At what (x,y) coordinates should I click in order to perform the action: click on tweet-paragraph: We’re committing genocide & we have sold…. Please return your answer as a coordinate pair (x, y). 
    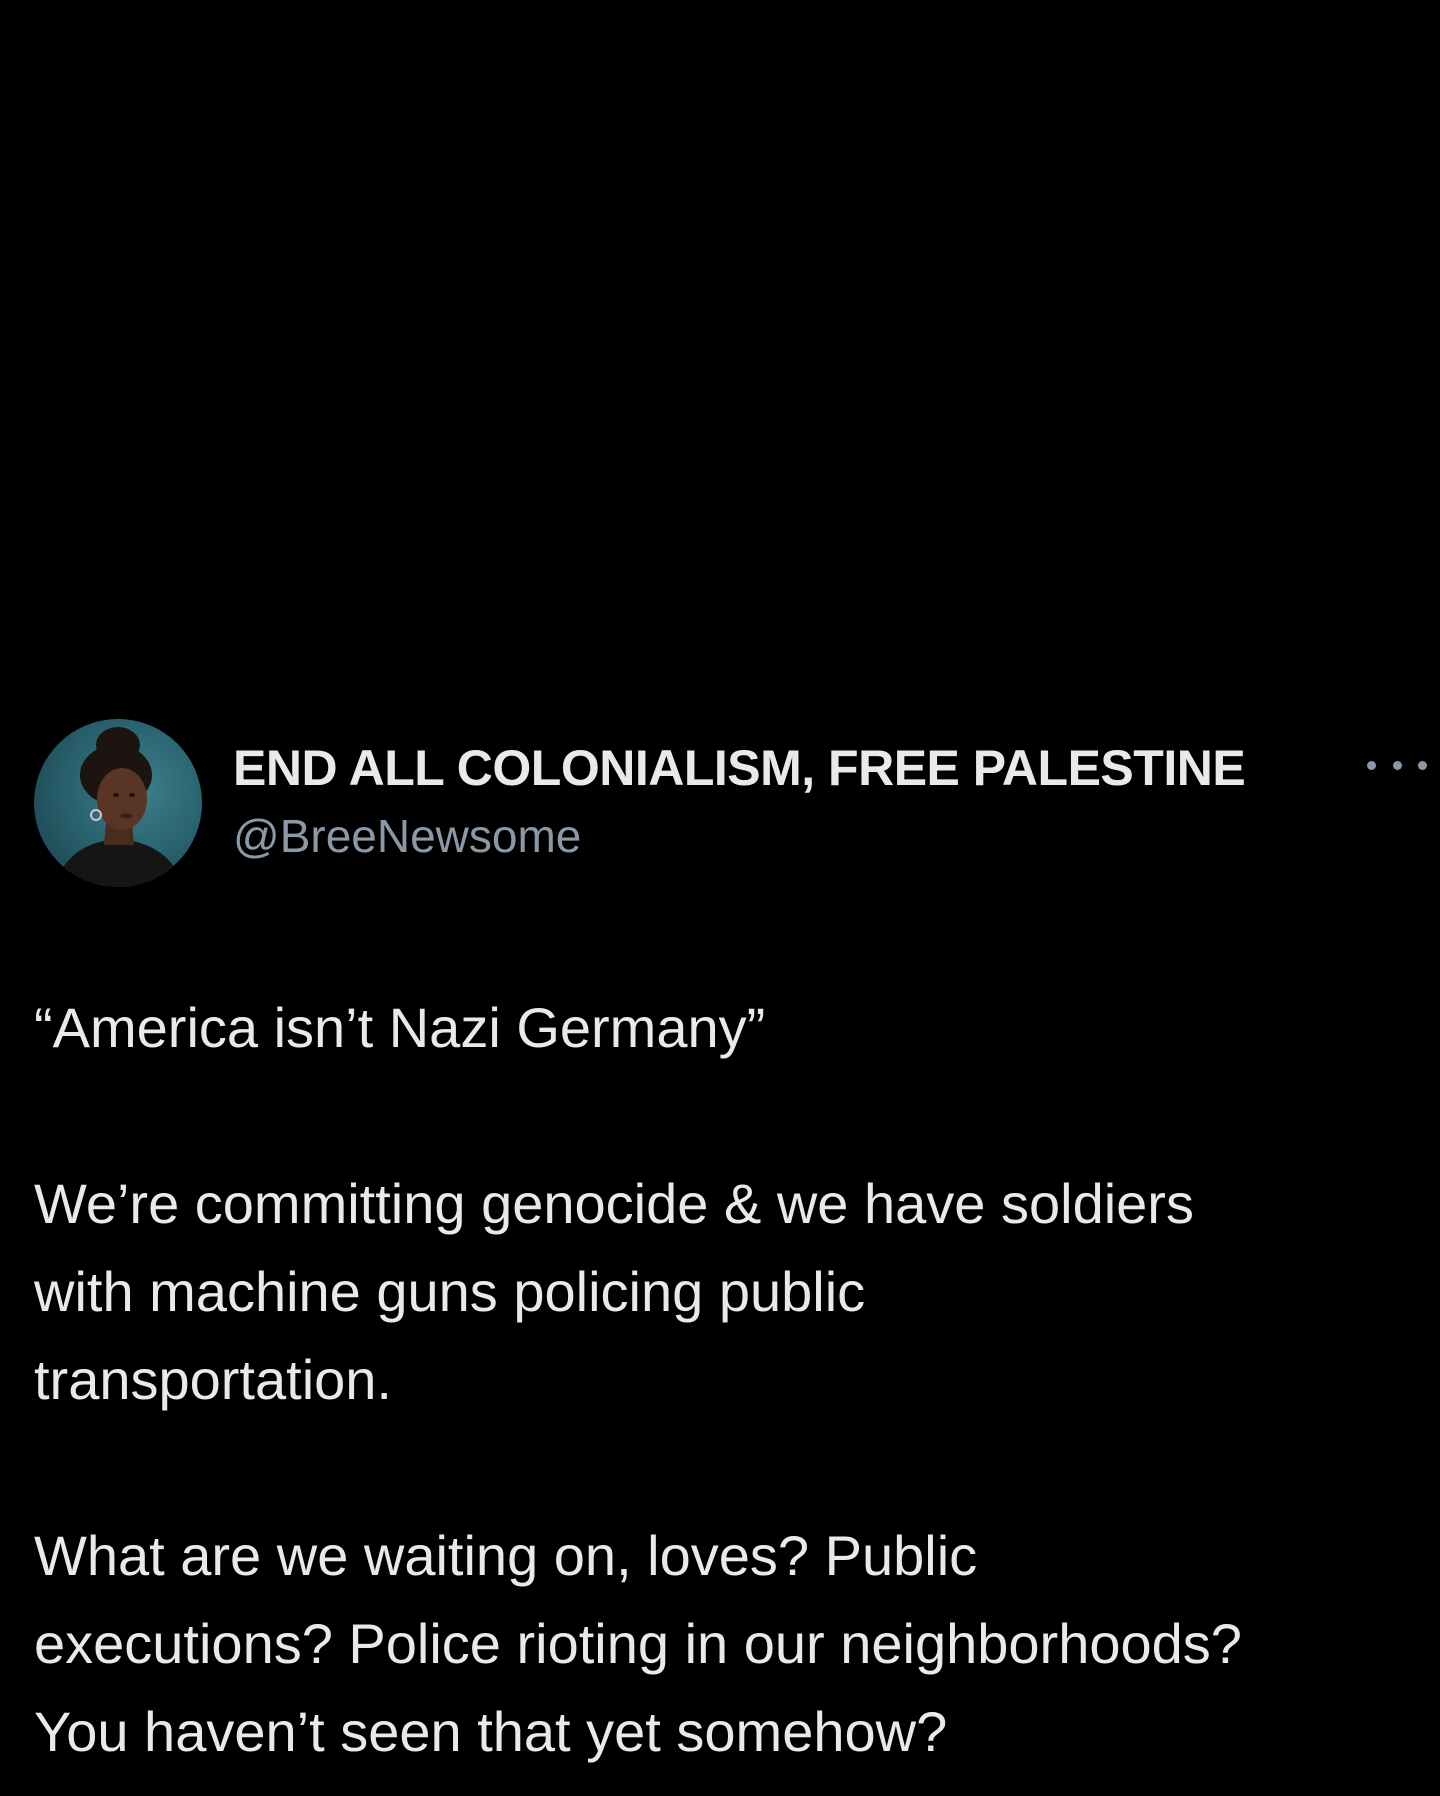
    Looking at the image, I should click on (614, 1291).